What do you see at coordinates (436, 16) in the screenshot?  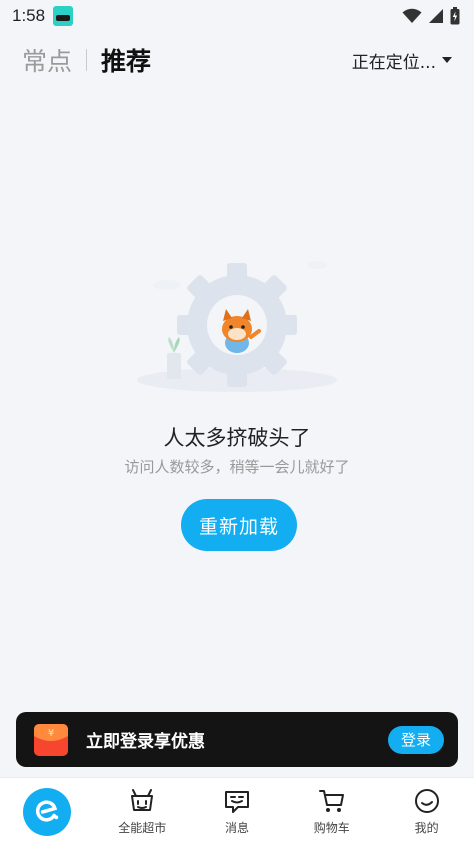 I see `signal-icon` at bounding box center [436, 16].